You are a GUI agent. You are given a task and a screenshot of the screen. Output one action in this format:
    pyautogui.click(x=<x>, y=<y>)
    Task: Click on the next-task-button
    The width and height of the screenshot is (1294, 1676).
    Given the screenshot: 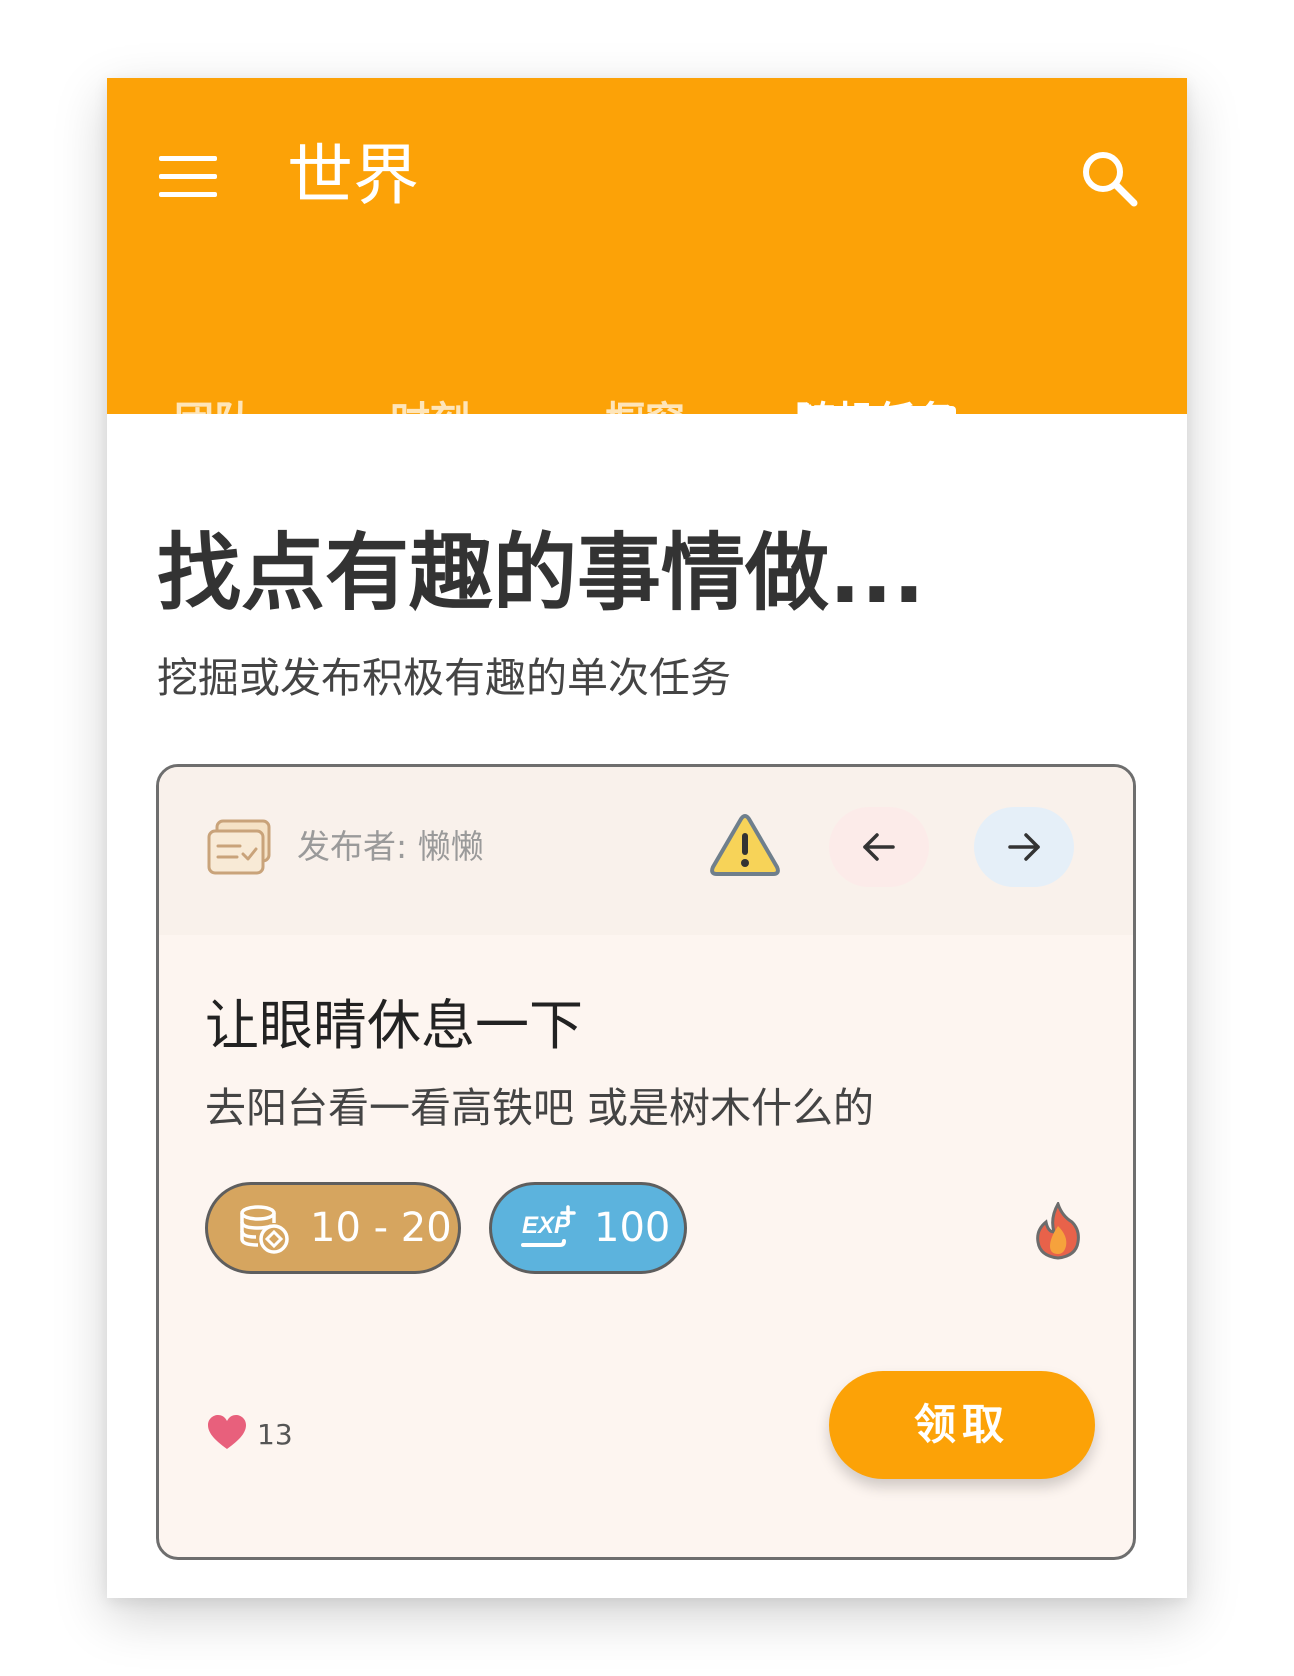 What is the action you would take?
    pyautogui.click(x=1024, y=847)
    